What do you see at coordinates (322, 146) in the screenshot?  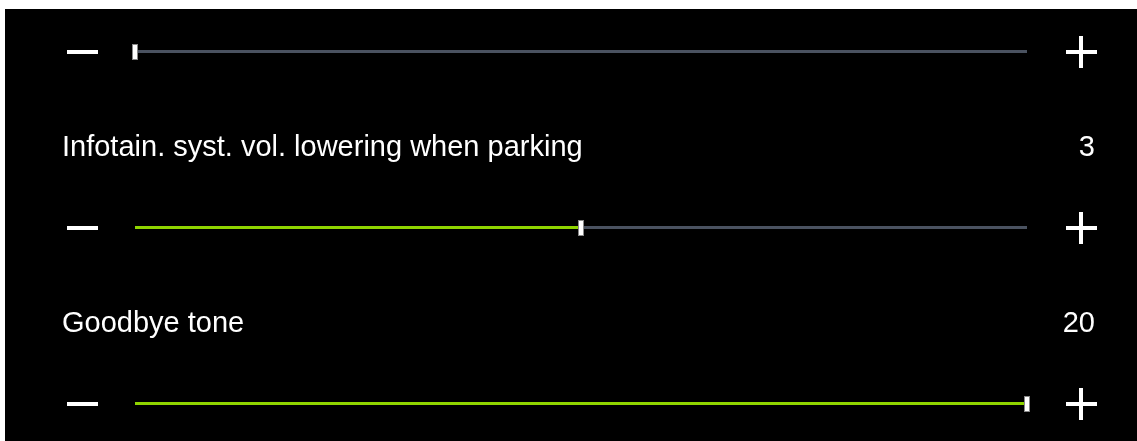 I see `setting-label: Infotain. syst. vol. lowering when parking` at bounding box center [322, 146].